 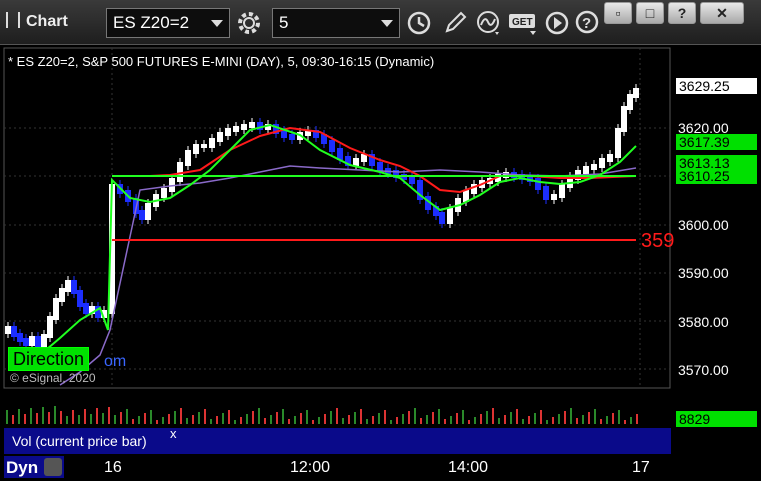 What do you see at coordinates (703, 322) in the screenshot?
I see `price-tick: 3580.00` at bounding box center [703, 322].